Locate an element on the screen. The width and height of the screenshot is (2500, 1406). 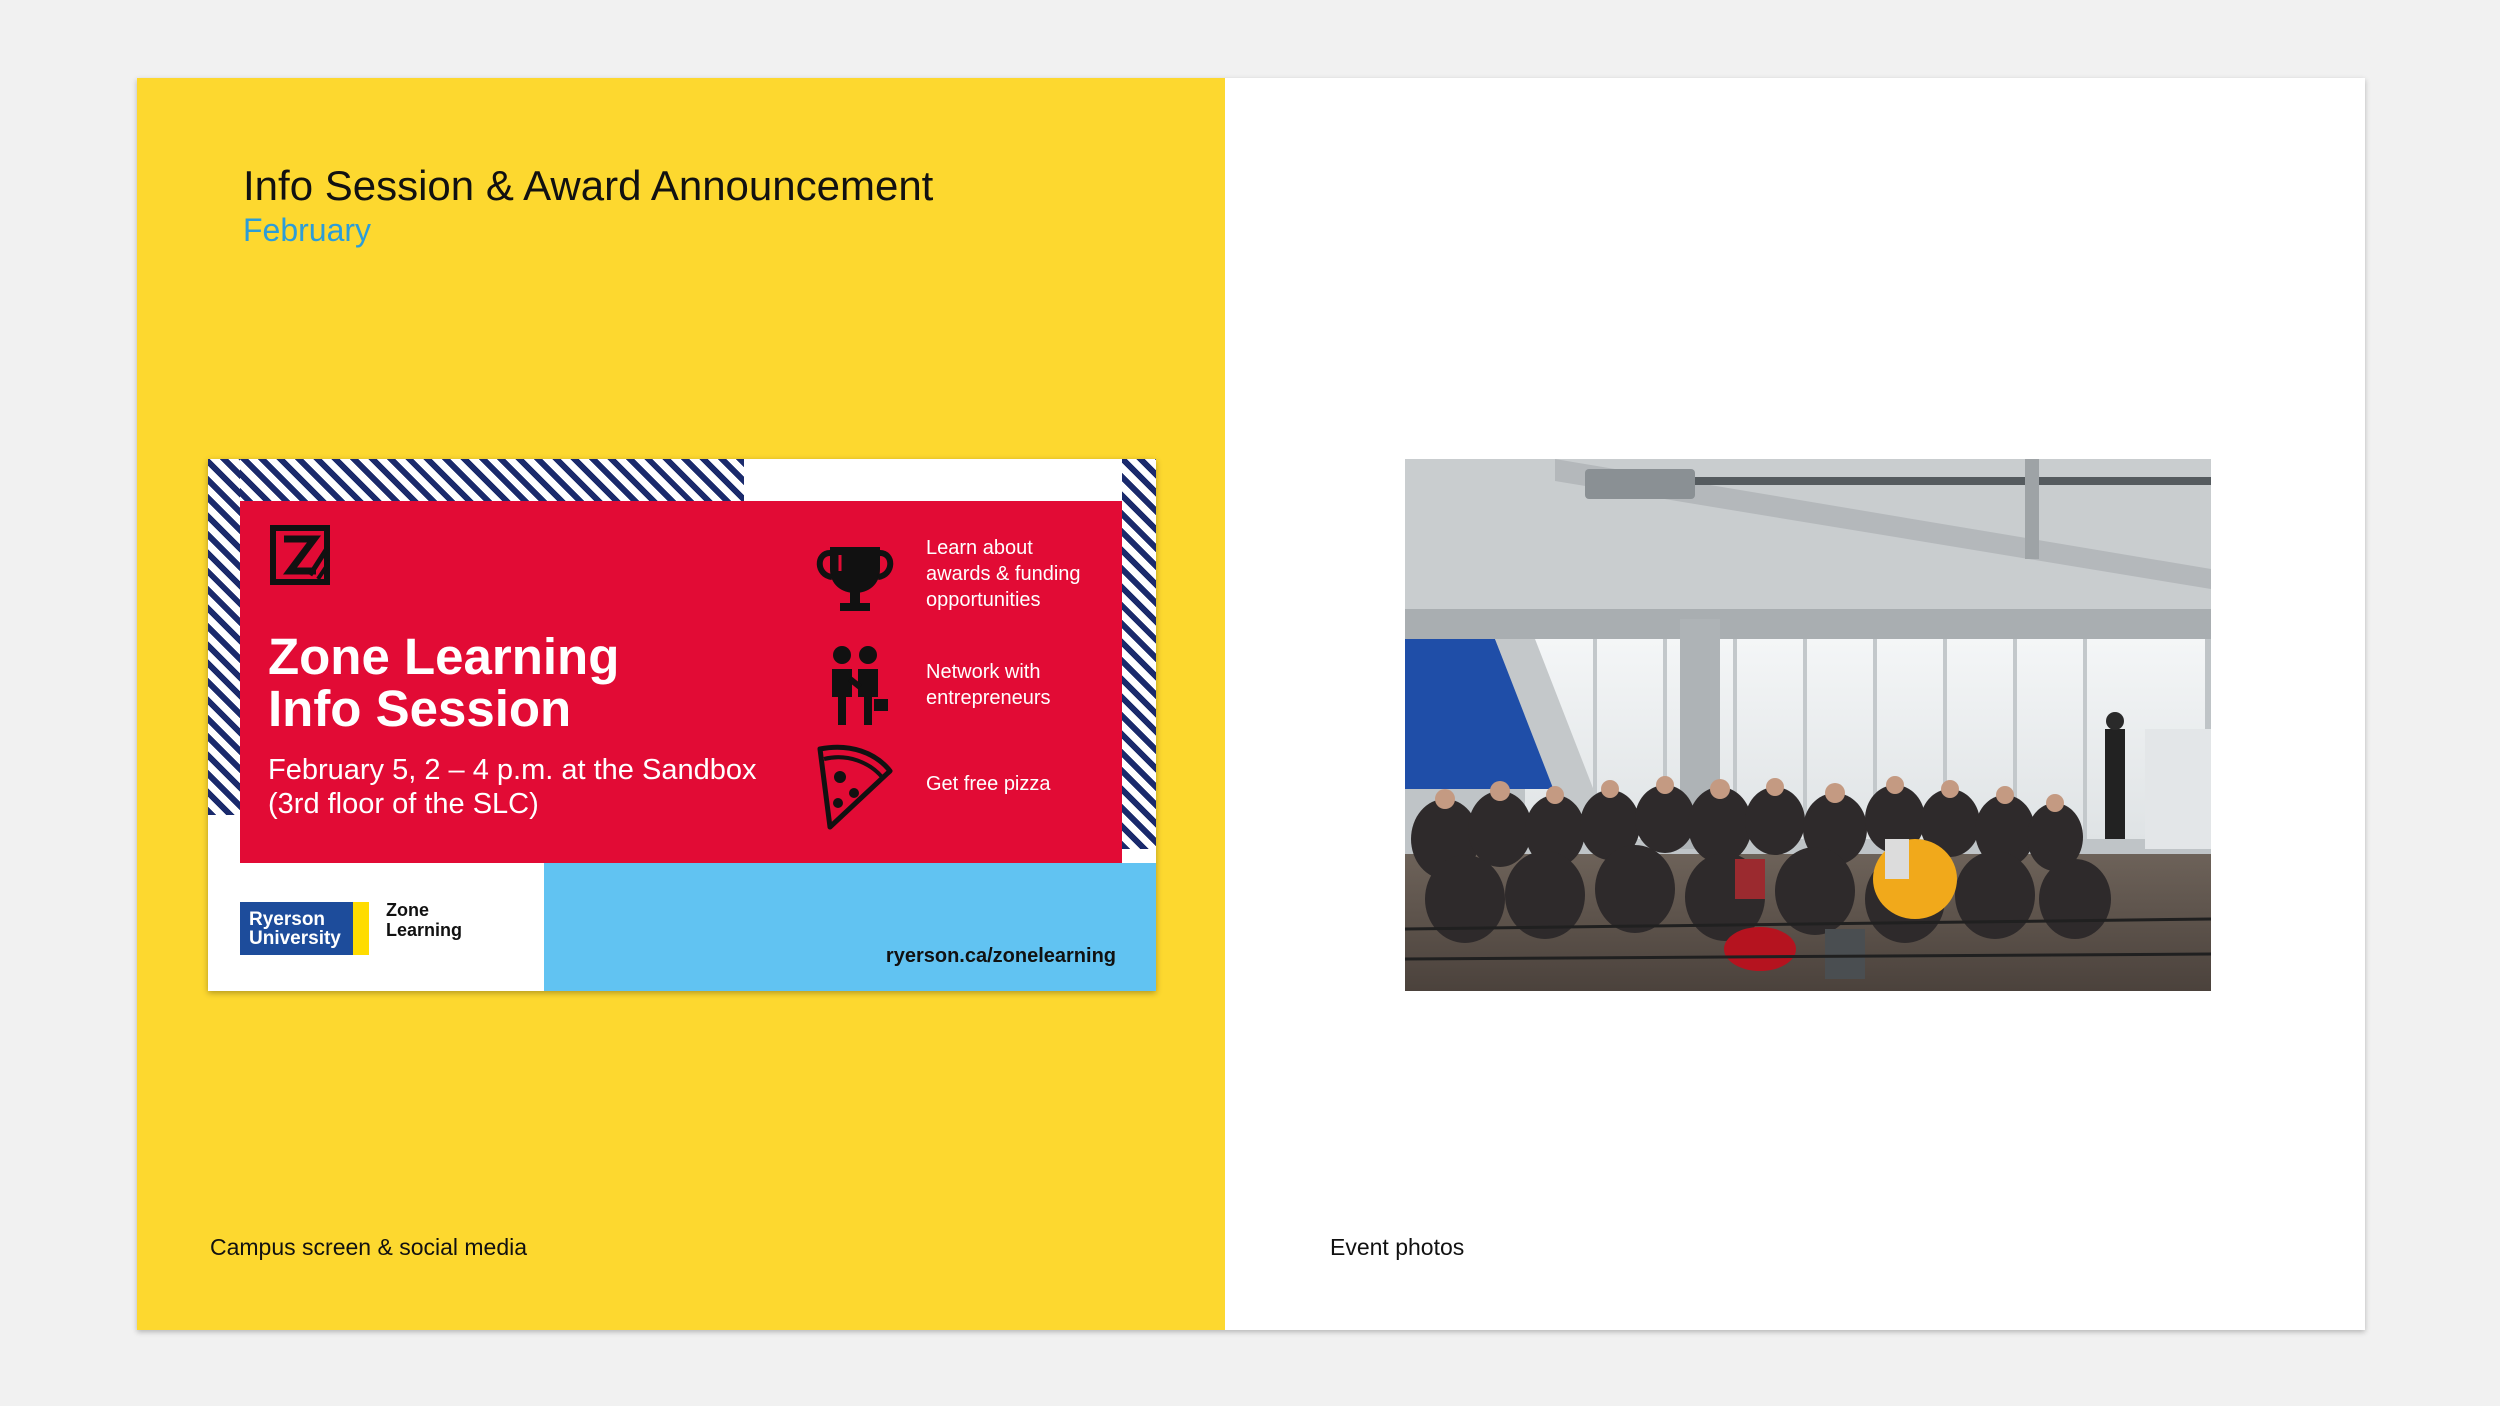
feature-pizza-line-1: Get free pizza is located at coordinates (988, 784).